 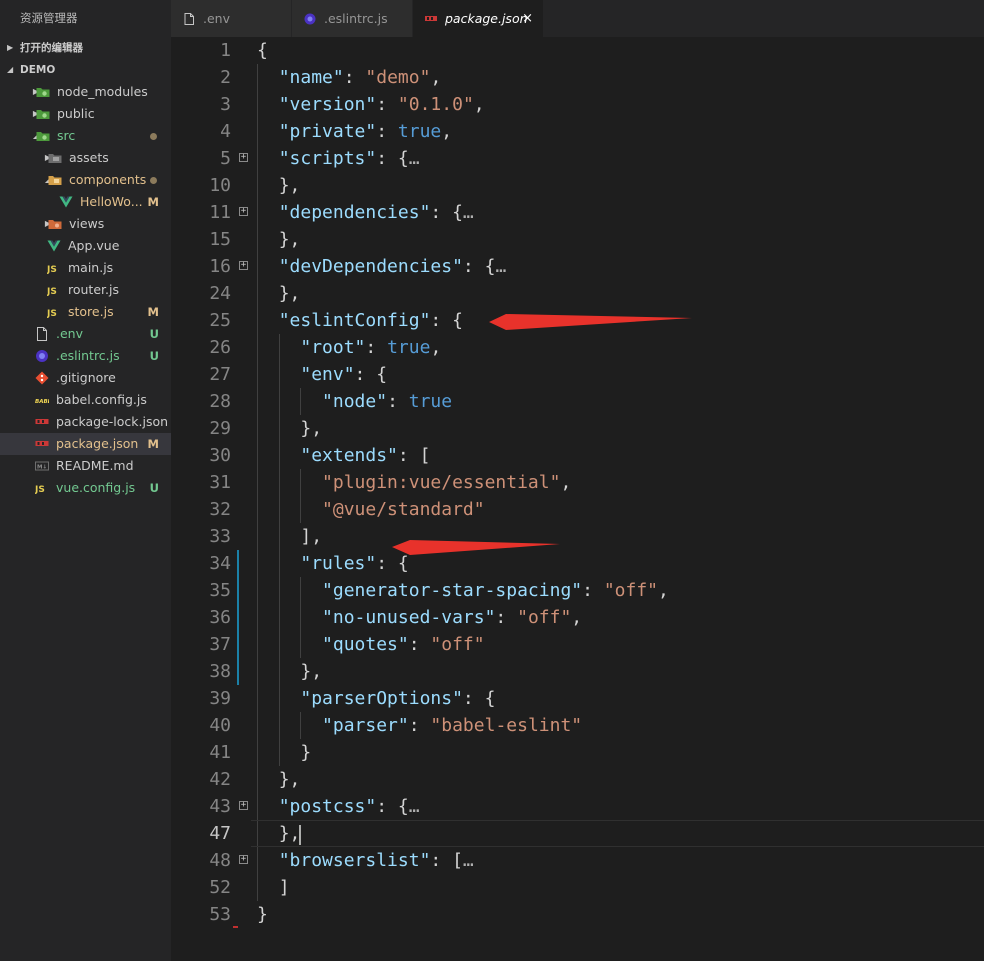 What do you see at coordinates (476, 547) in the screenshot?
I see `annotation-arrow-rules` at bounding box center [476, 547].